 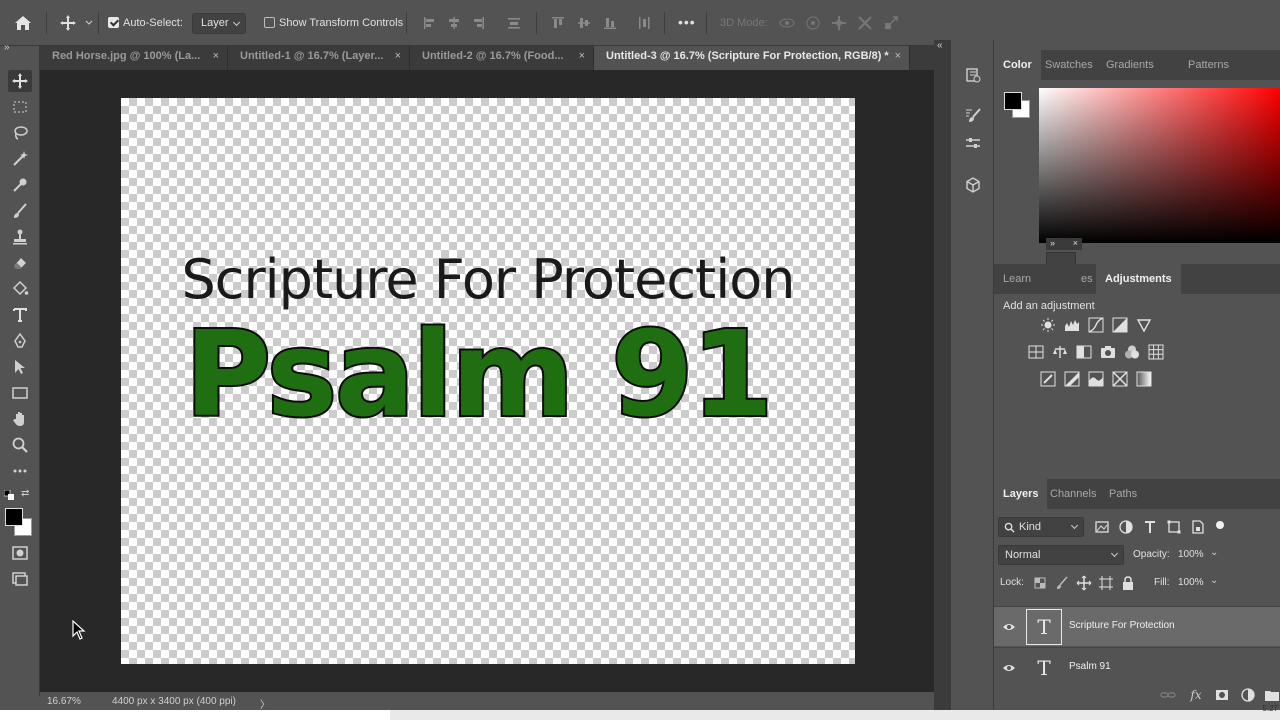 What do you see at coordinates (1214, 580) in the screenshot?
I see `fill-chevron-icon: ⌄` at bounding box center [1214, 580].